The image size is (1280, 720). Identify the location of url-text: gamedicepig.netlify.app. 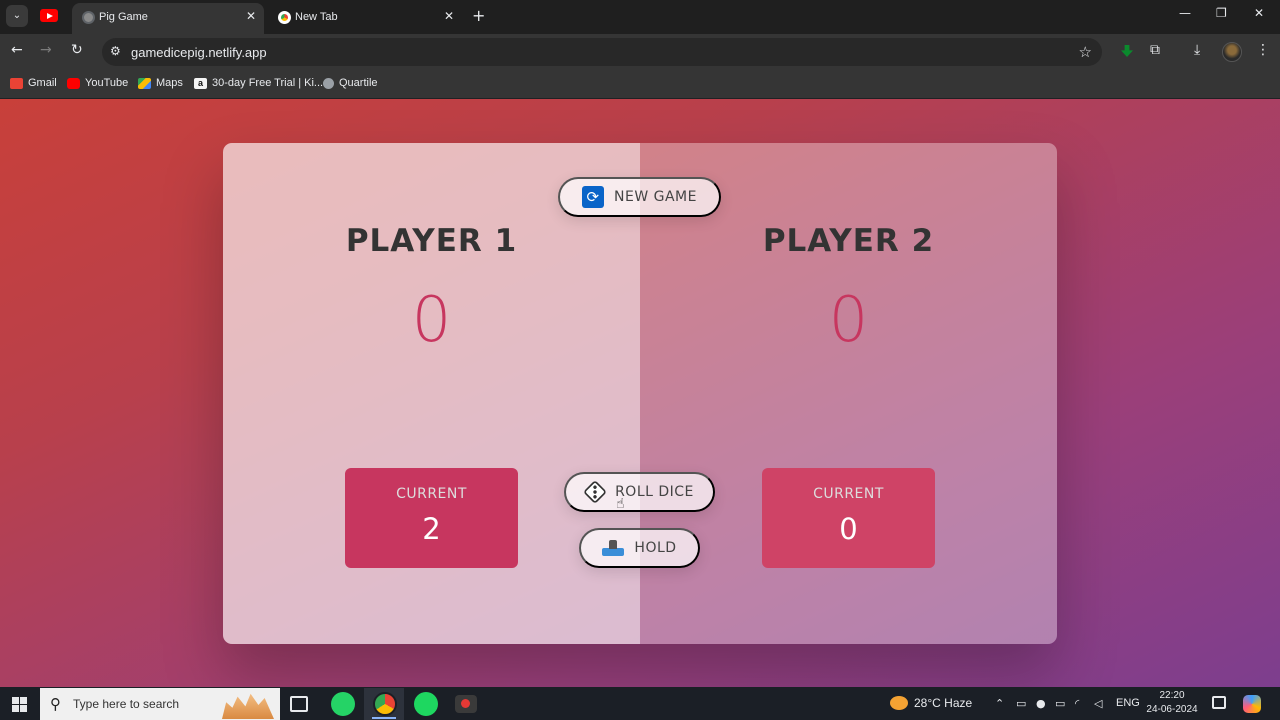
(199, 52).